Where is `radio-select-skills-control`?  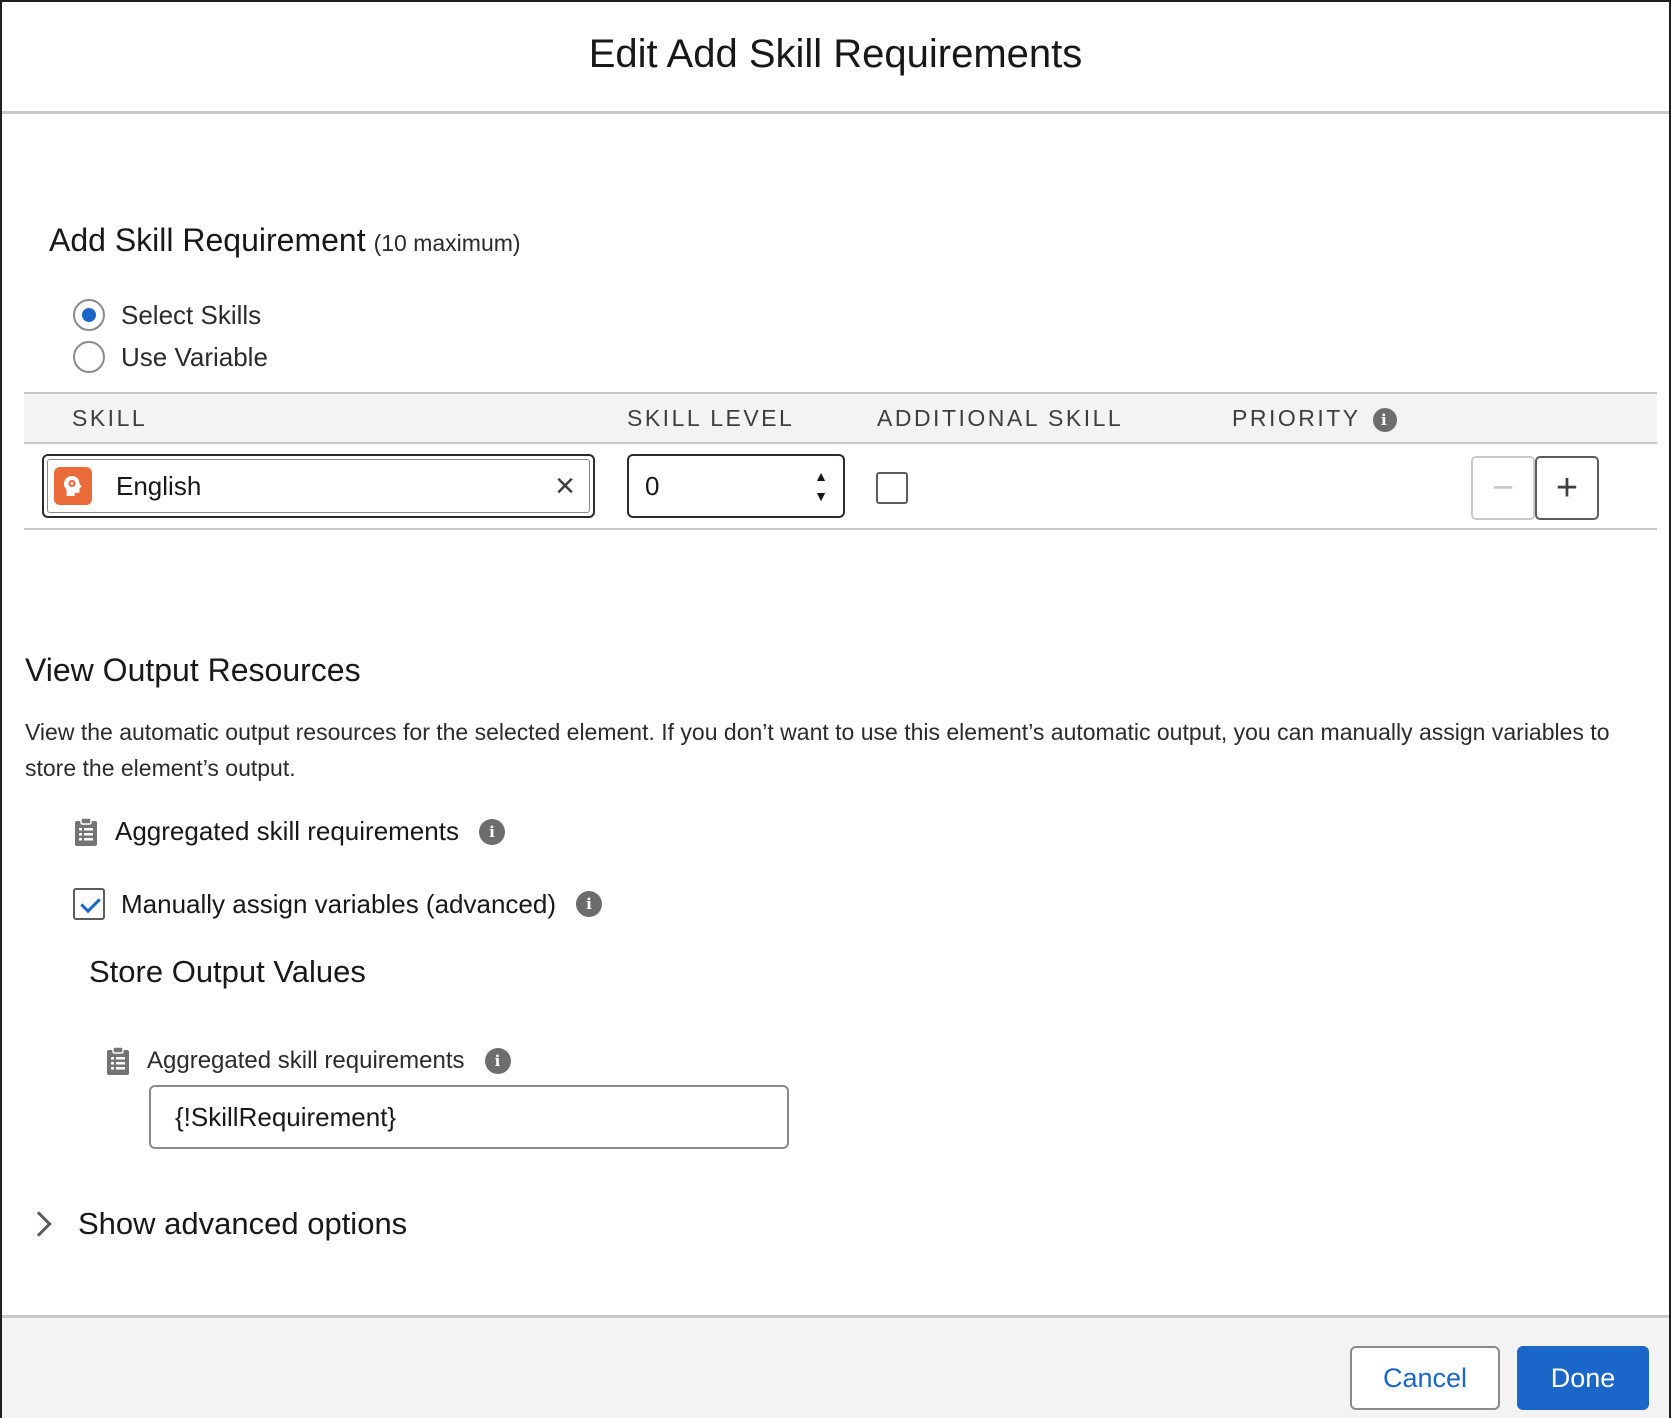 radio-select-skills-control is located at coordinates (89, 315).